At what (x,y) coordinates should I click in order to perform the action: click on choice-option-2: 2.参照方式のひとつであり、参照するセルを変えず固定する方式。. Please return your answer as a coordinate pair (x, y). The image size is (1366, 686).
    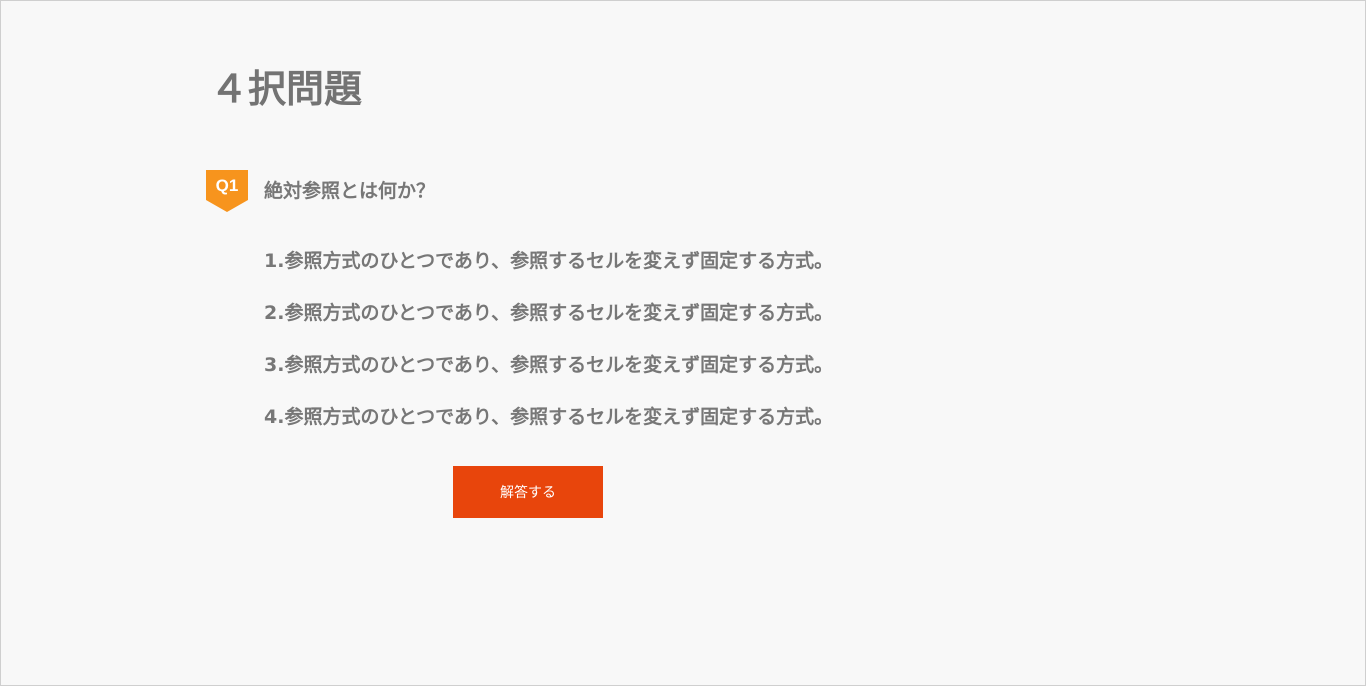
    Looking at the image, I should click on (548, 325).